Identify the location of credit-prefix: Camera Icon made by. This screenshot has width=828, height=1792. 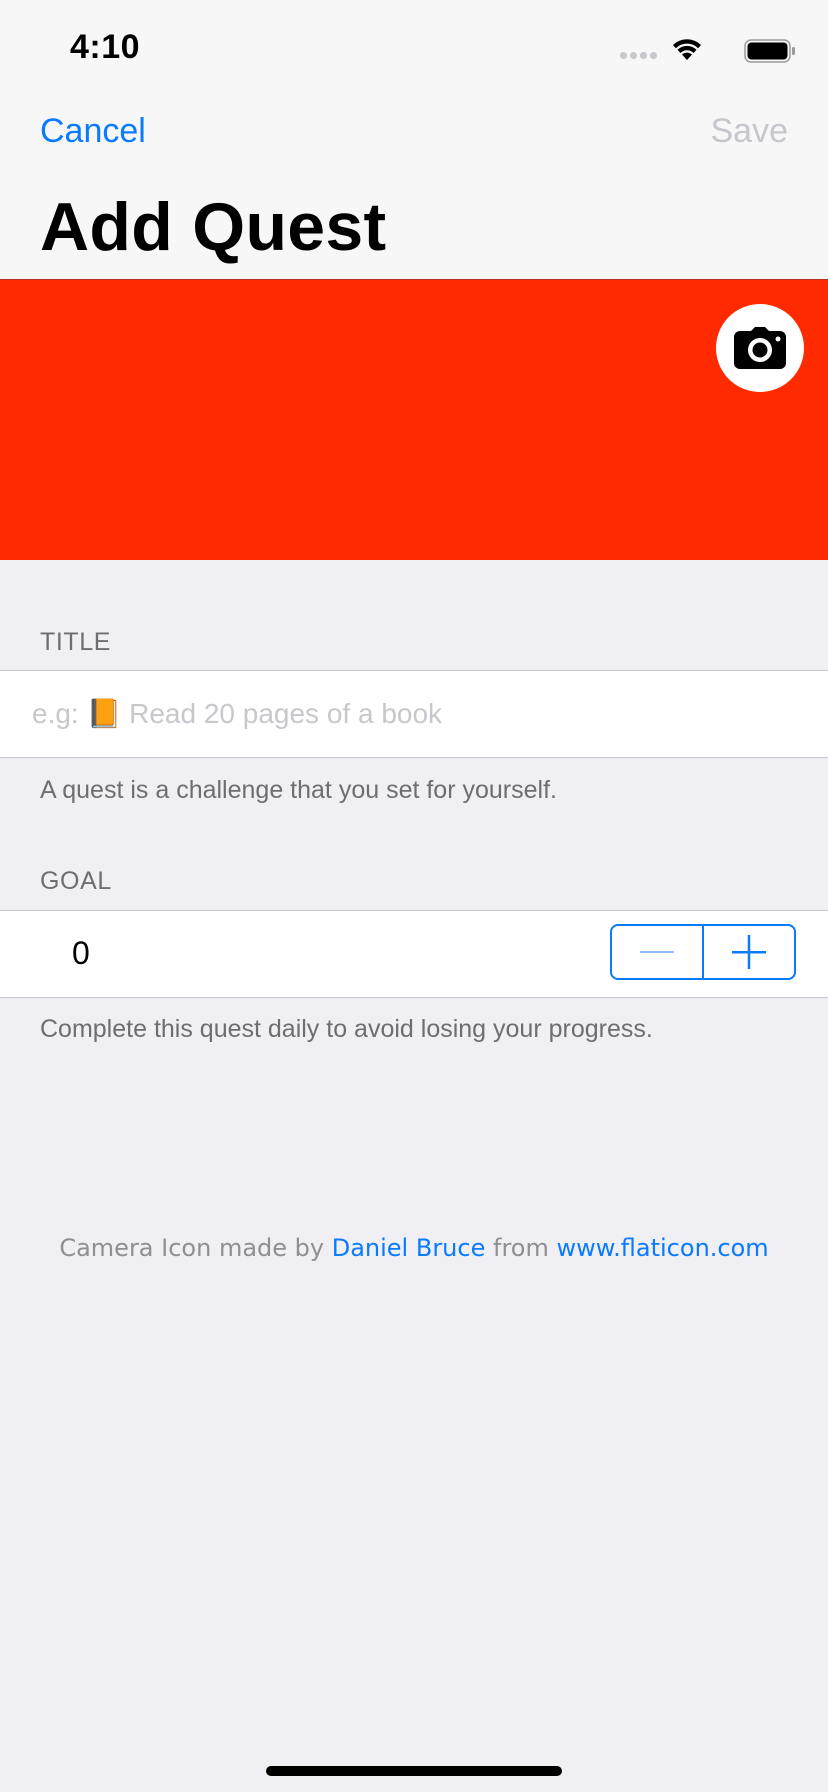
(195, 1248).